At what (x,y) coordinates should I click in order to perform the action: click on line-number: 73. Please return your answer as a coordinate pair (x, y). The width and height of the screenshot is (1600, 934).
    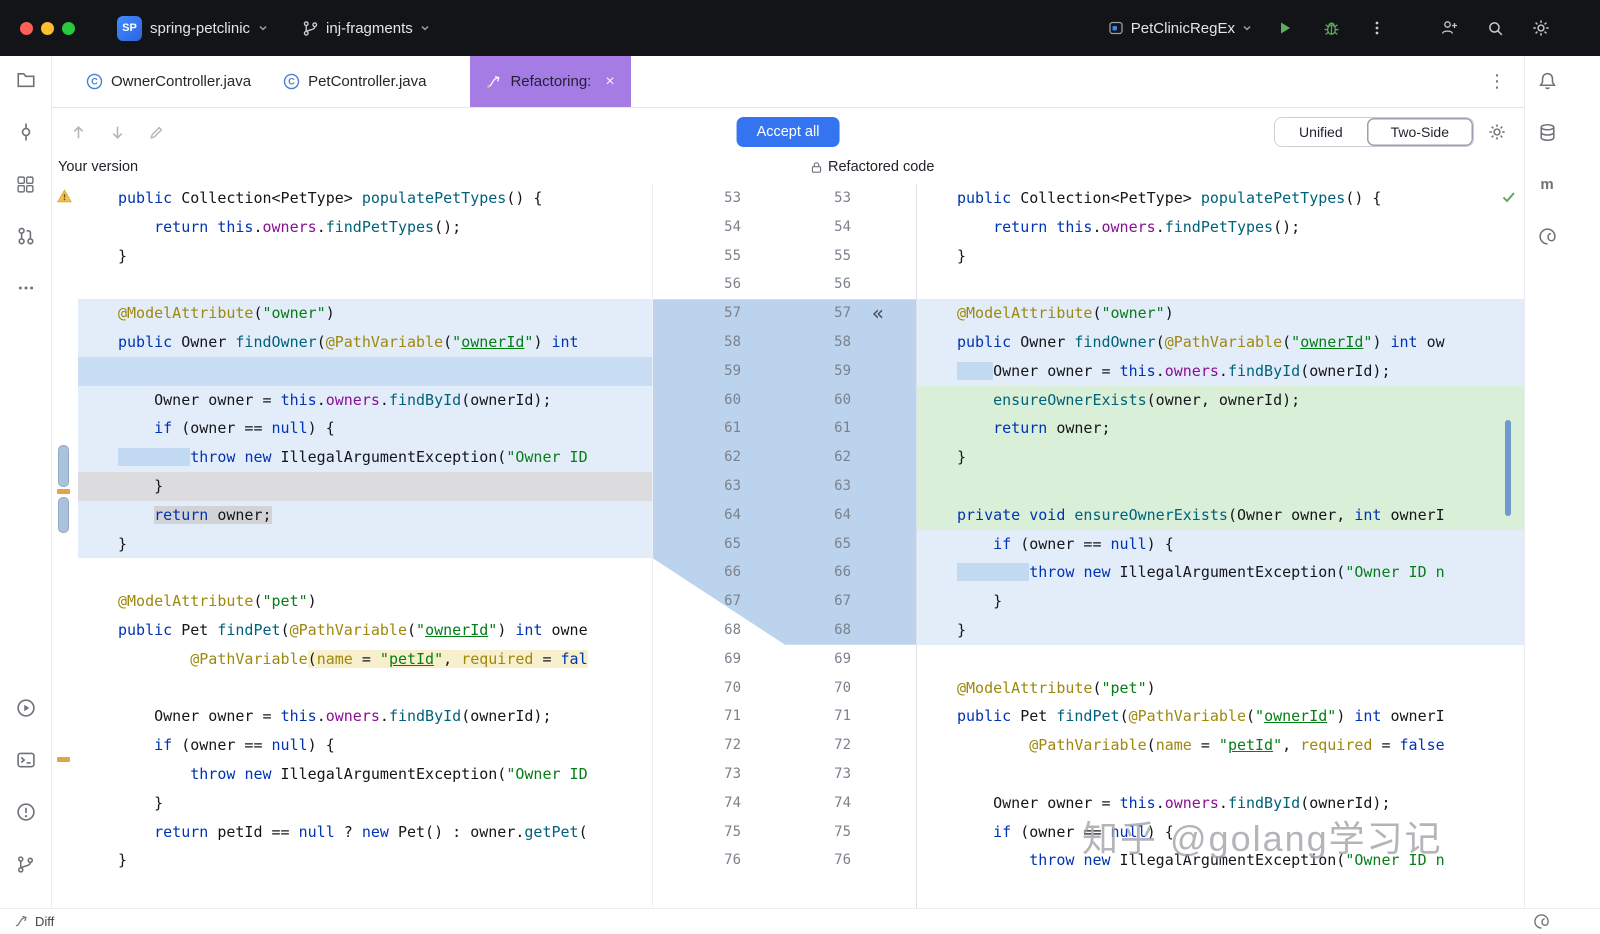
    Looking at the image, I should click on (842, 773).